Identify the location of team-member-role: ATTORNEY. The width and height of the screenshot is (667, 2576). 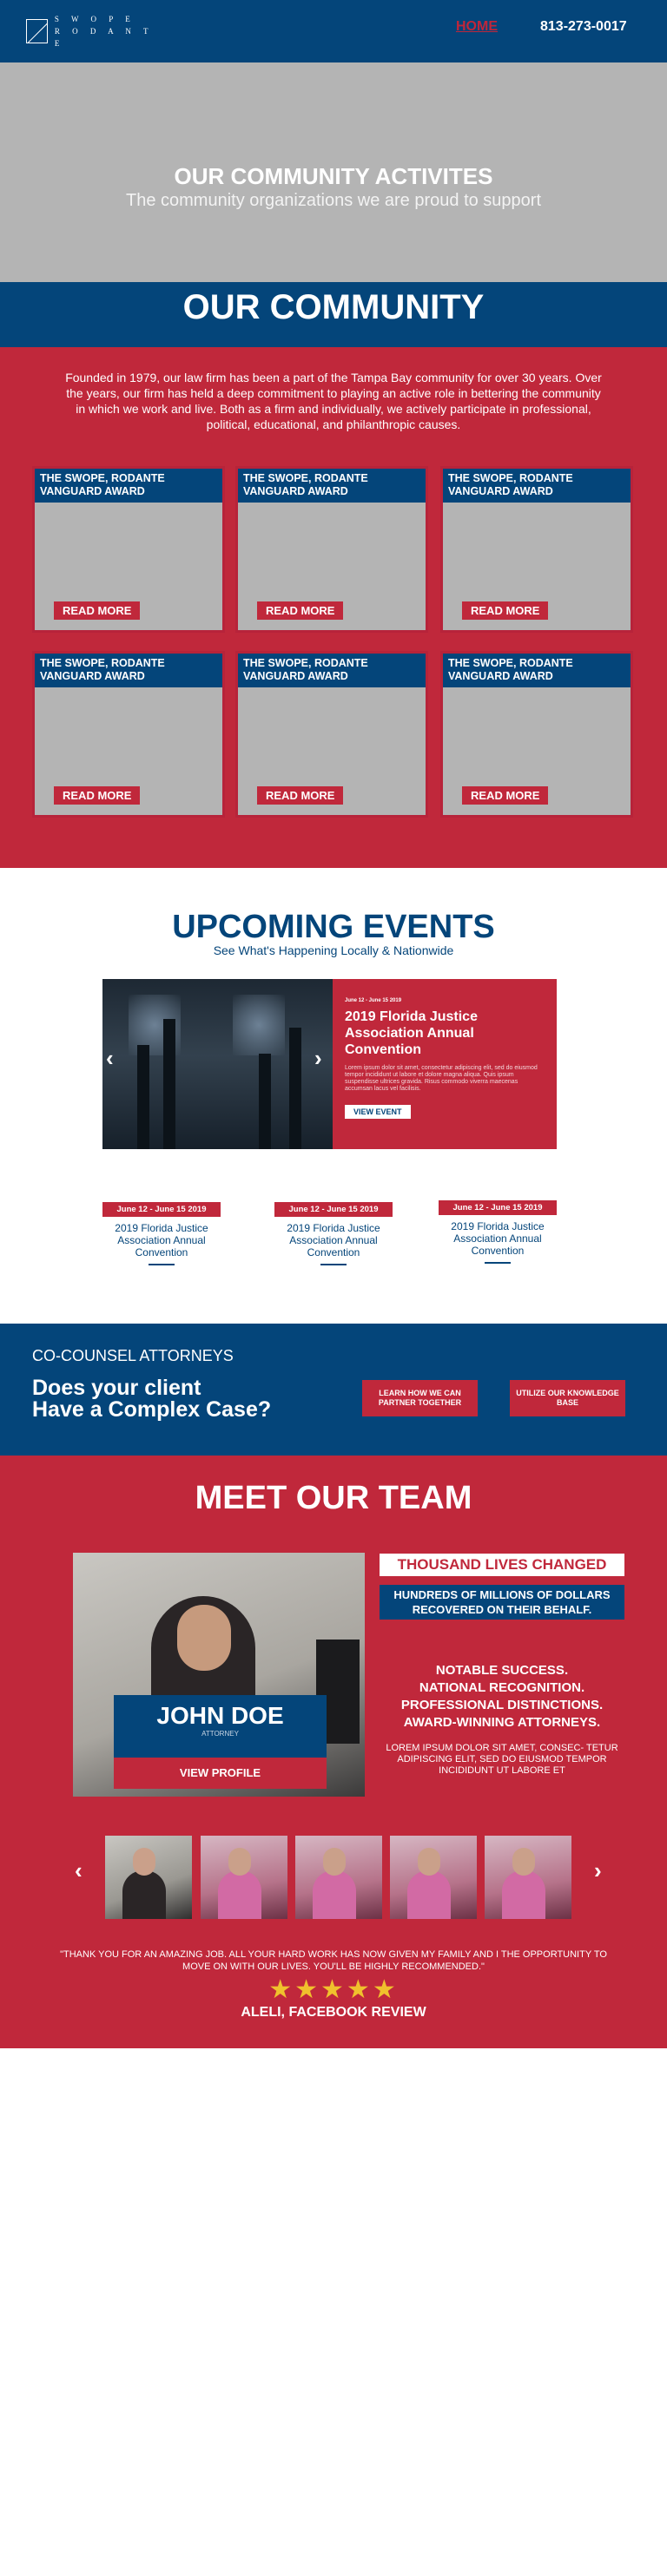
(220, 1734).